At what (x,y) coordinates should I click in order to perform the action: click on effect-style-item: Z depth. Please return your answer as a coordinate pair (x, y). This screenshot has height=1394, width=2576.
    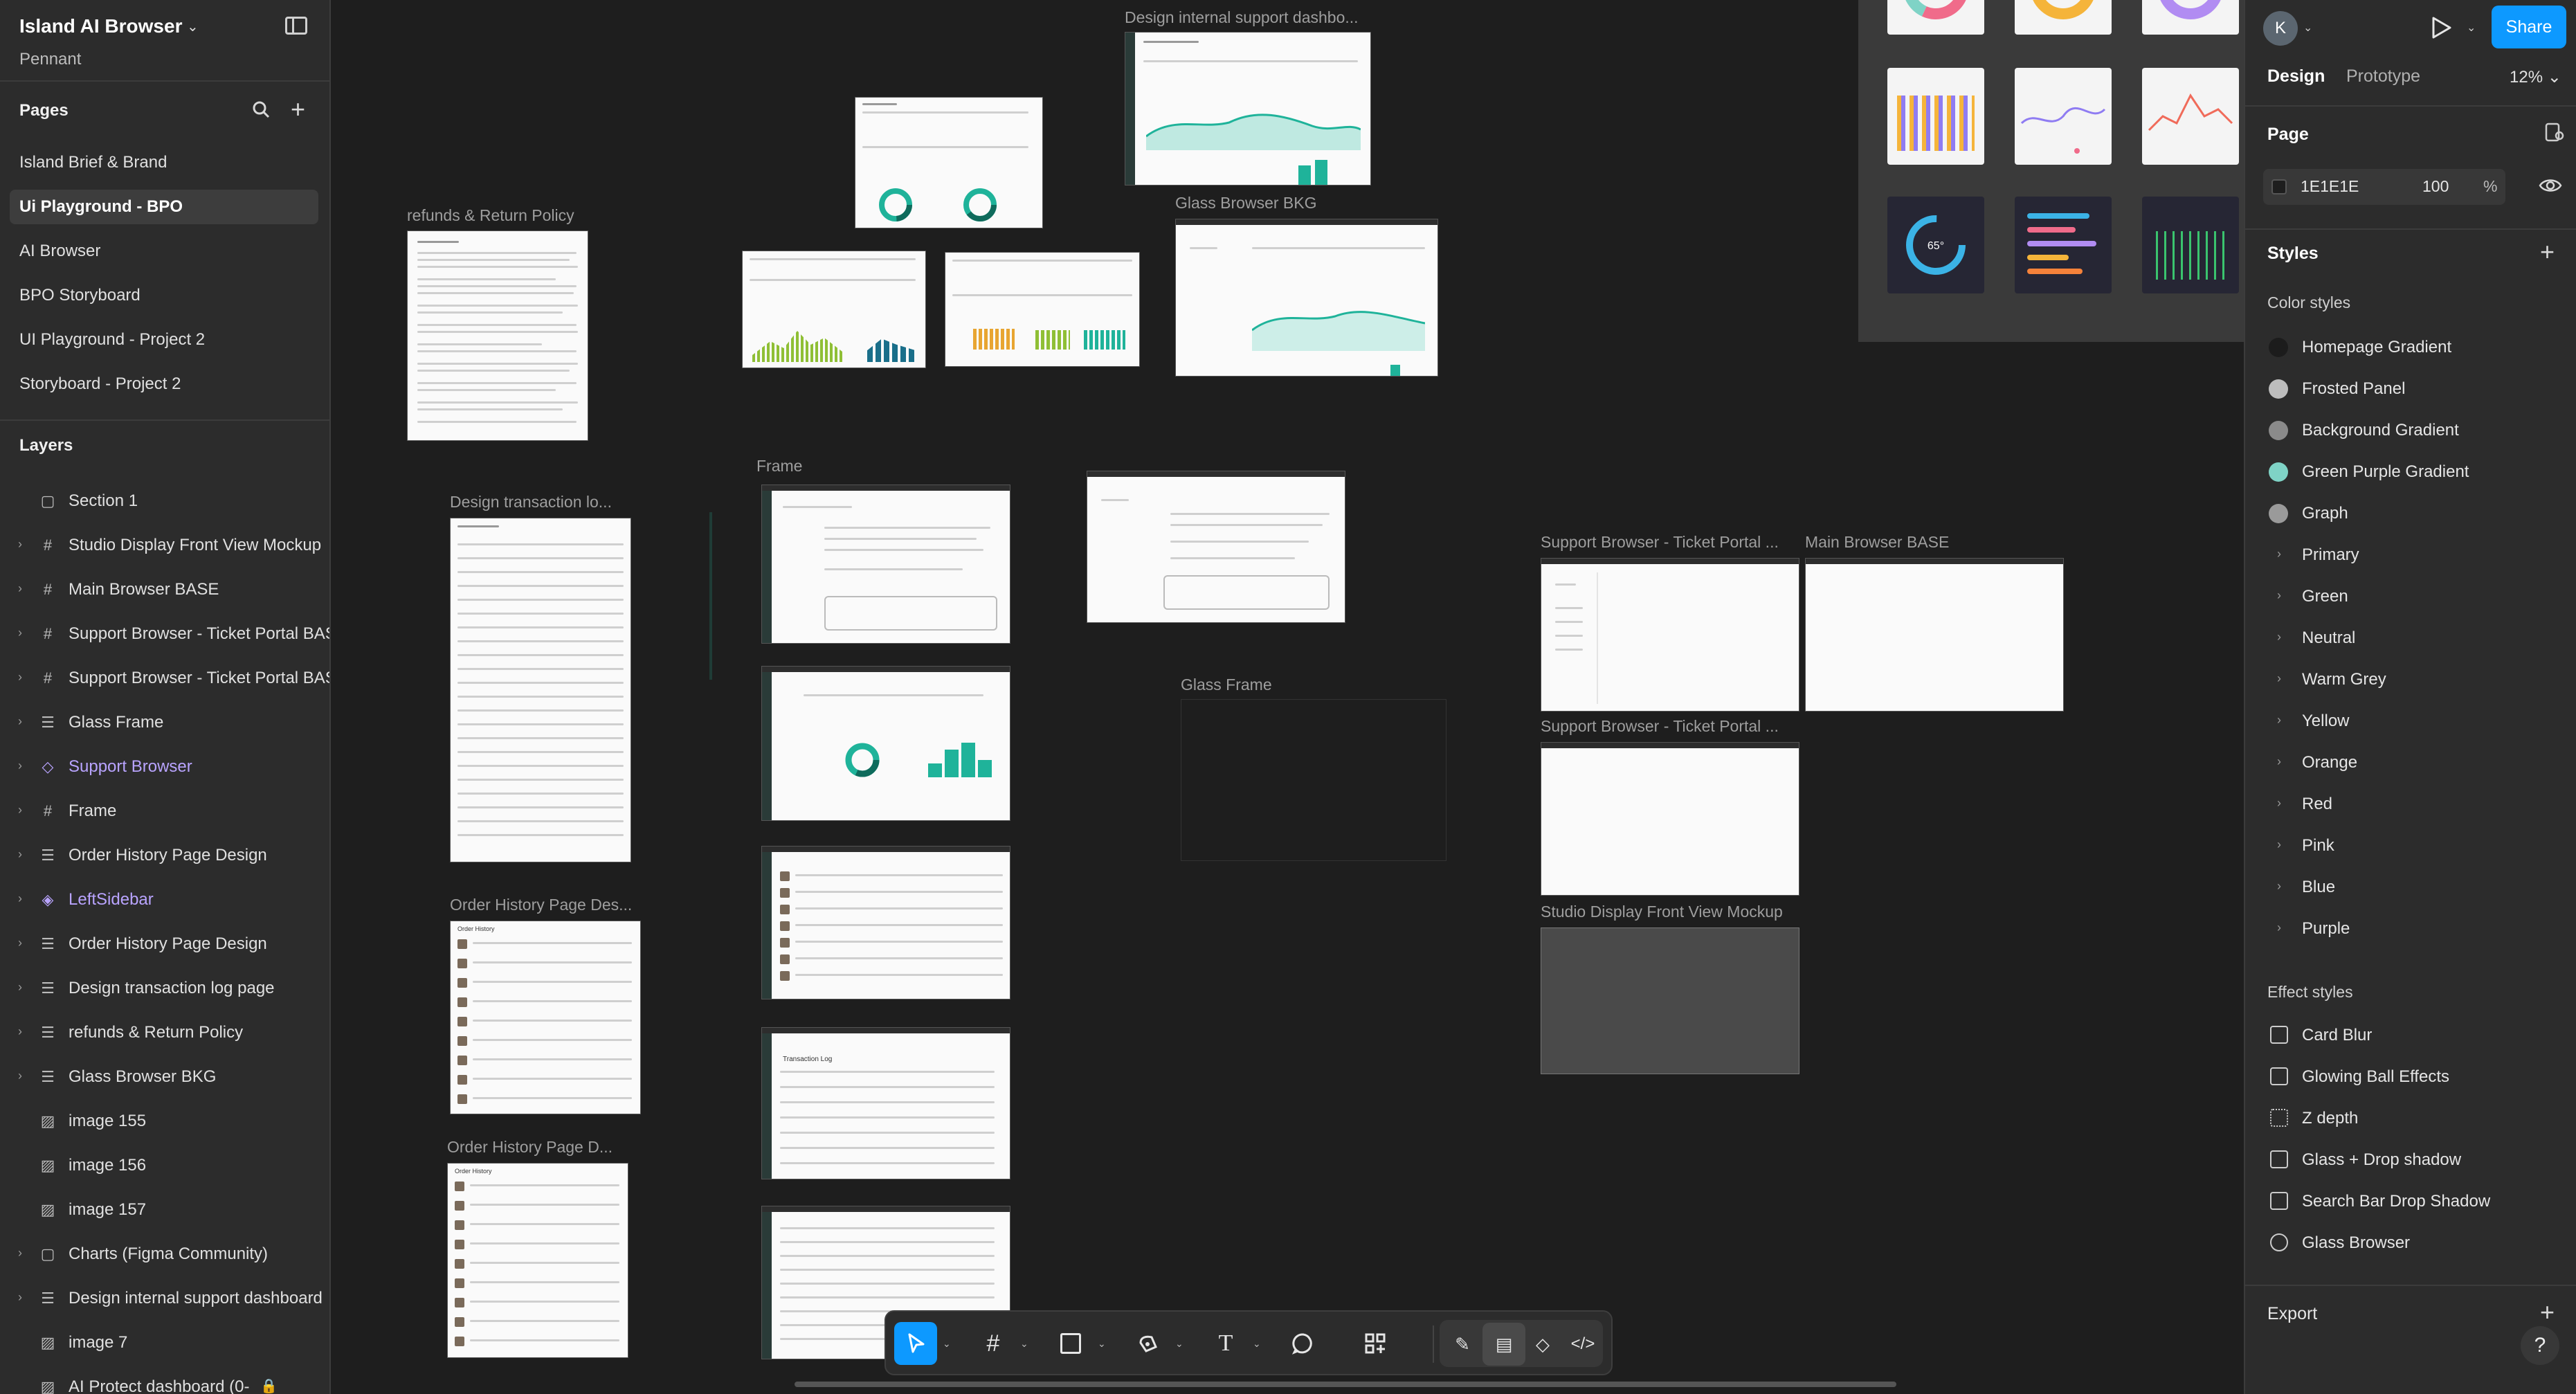
    Looking at the image, I should click on (2410, 1118).